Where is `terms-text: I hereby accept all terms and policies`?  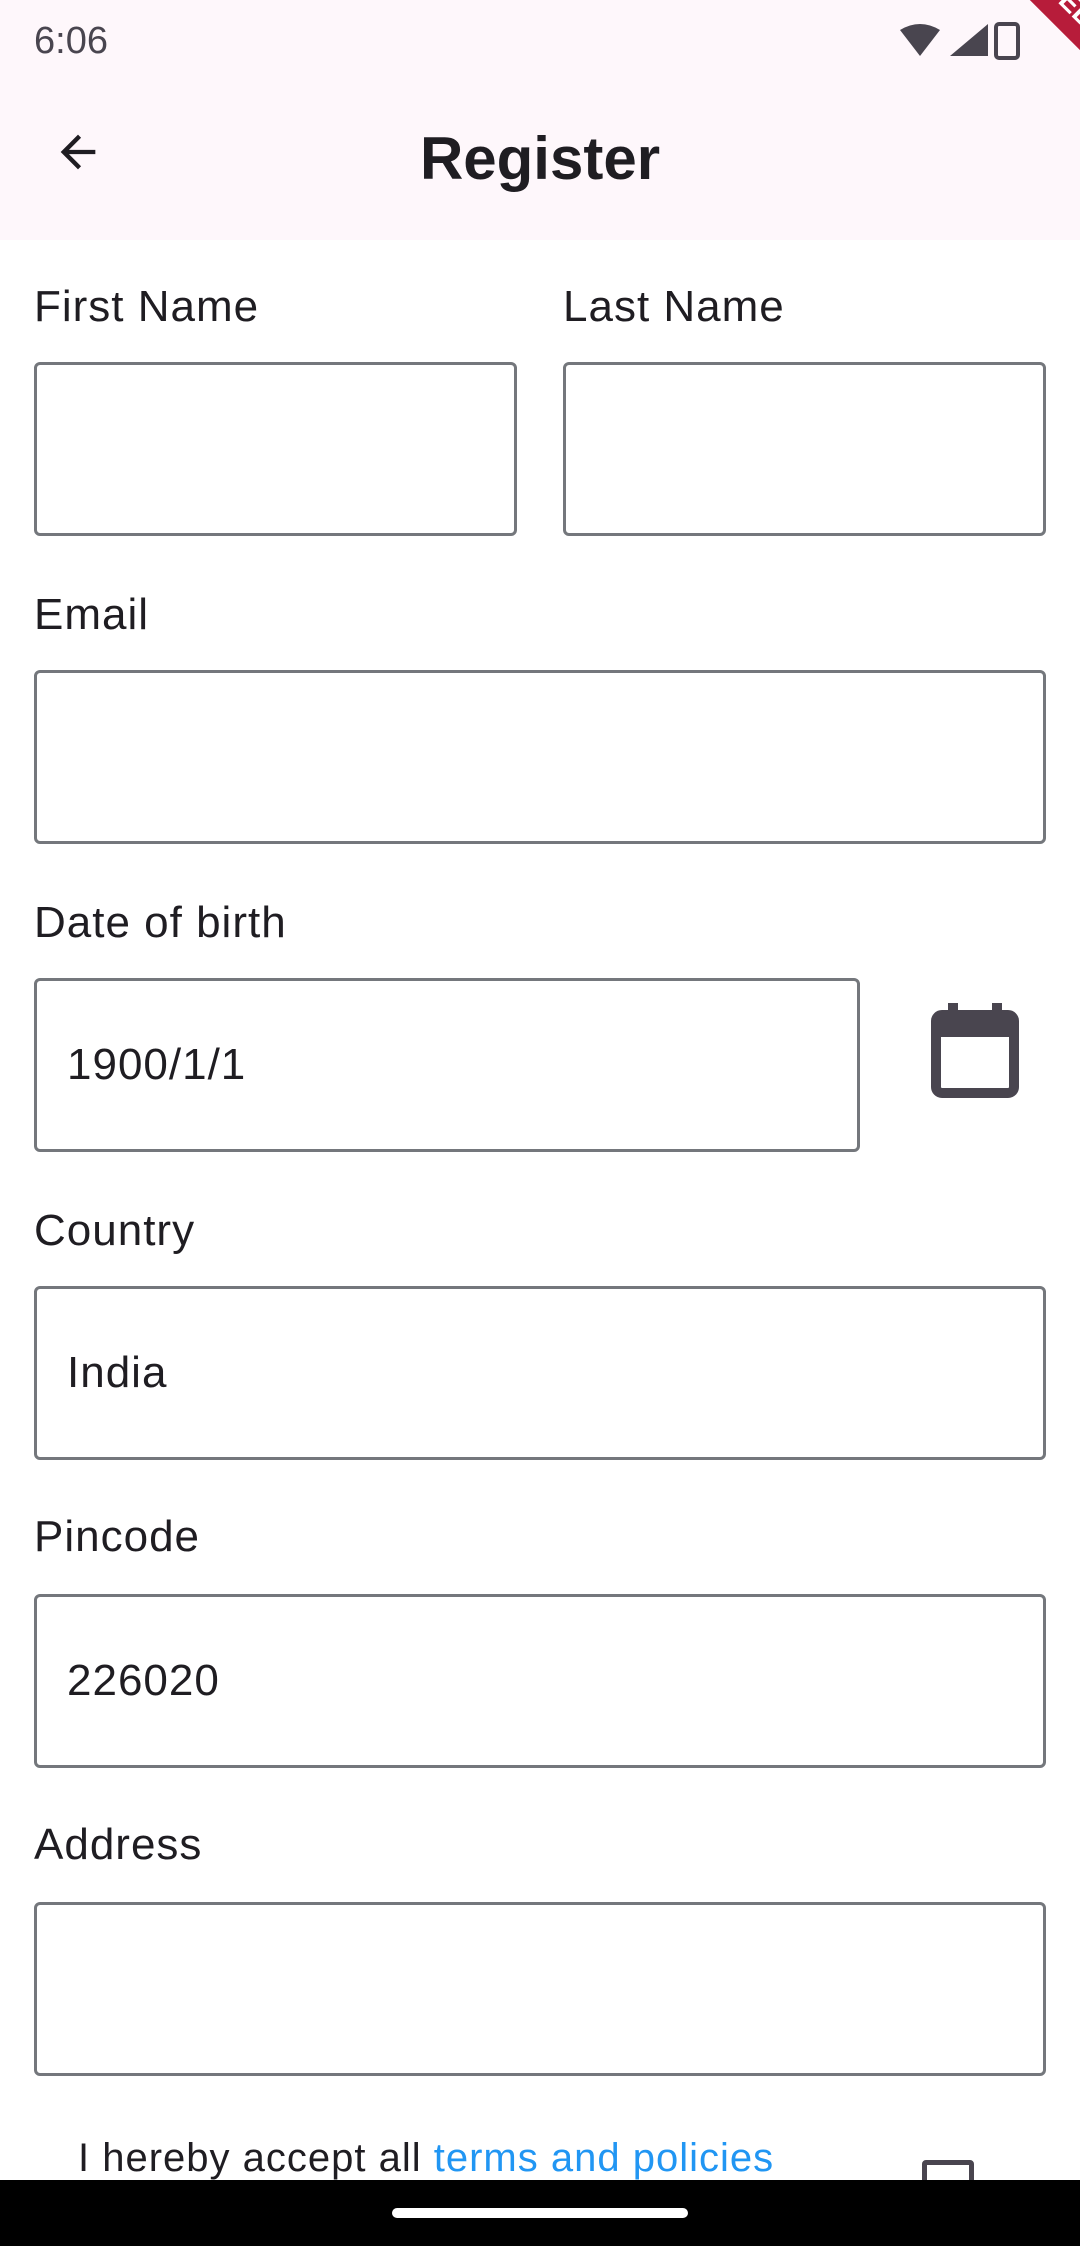
terms-text: I hereby accept all terms and policies is located at coordinates (426, 2158).